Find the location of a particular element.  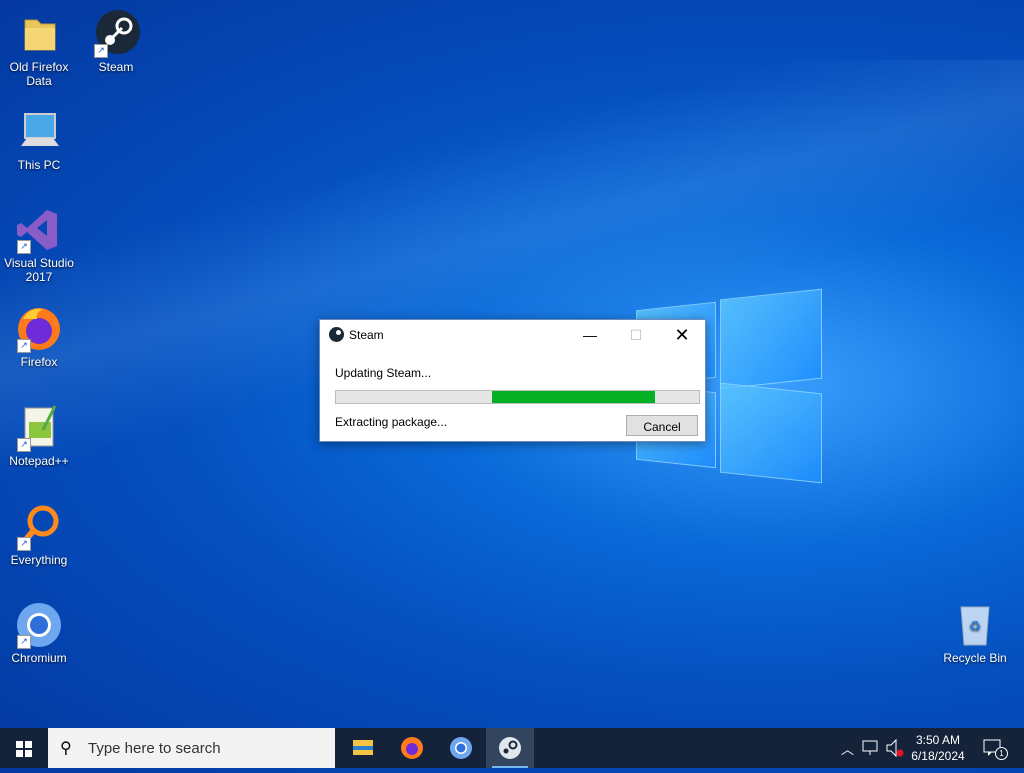

desktop-icon-steam: ↗ Steam is located at coordinates (116, 42).